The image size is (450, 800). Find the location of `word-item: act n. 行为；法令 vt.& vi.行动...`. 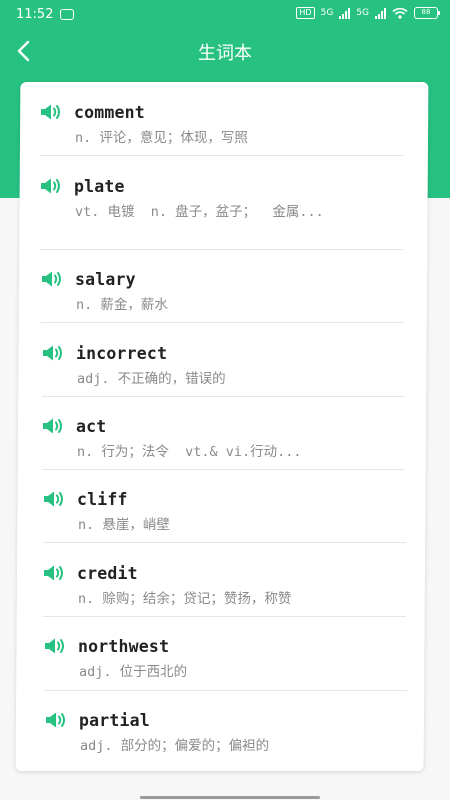

word-item: act n. 行为；法令 vt.& vi.行动... is located at coordinates (223, 438).